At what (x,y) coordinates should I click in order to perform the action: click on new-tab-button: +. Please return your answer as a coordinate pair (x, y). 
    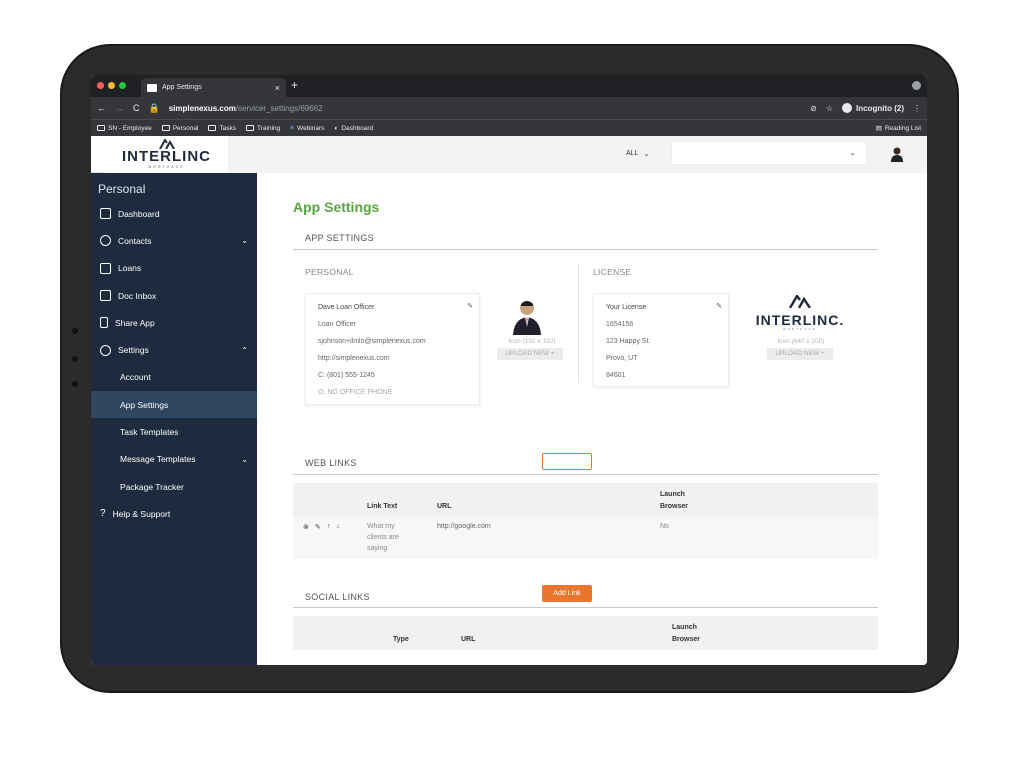
    Looking at the image, I should click on (294, 85).